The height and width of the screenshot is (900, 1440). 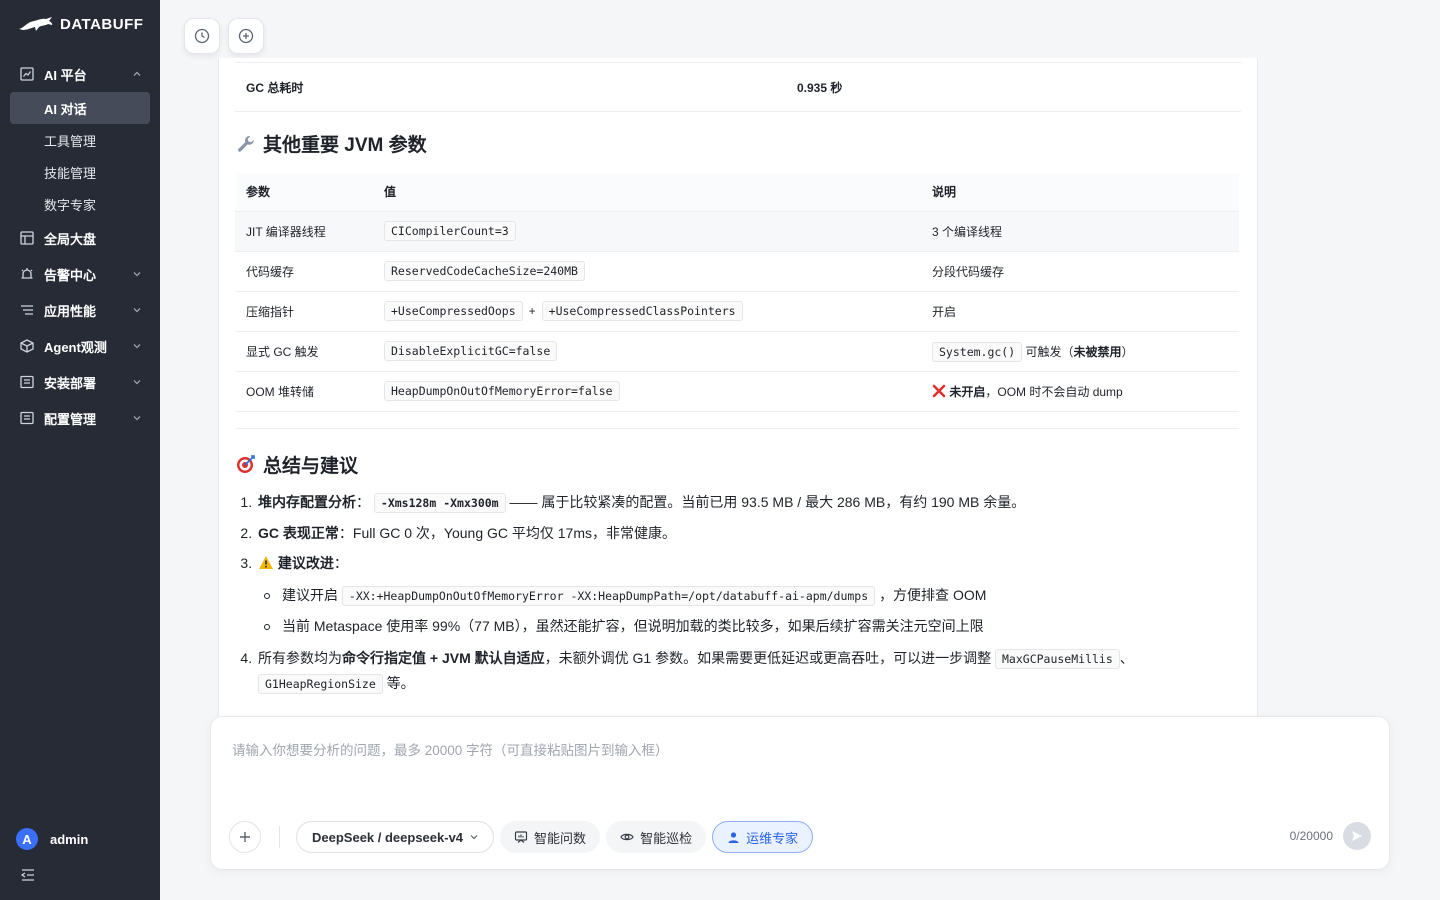 I want to click on gc-total-row: GC 总耗时 0.935 秒, so click(x=738, y=87).